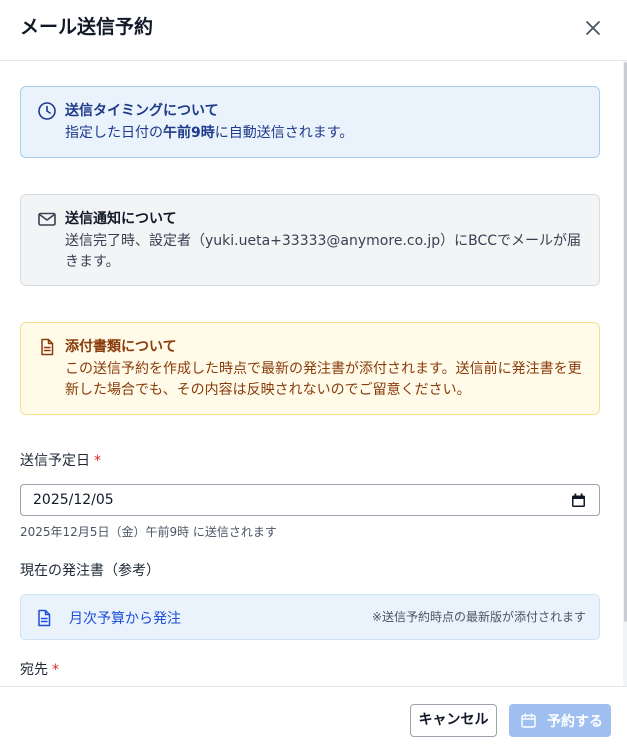 This screenshot has height=745, width=627. Describe the element at coordinates (593, 28) in the screenshot. I see `close-icon` at that location.